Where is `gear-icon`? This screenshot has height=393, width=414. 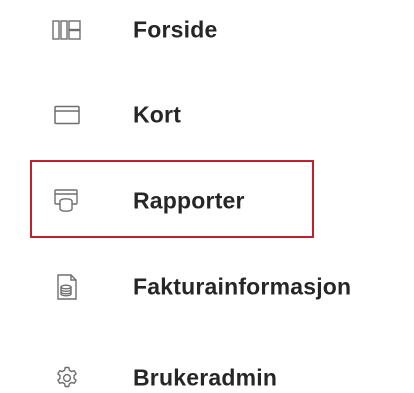 gear-icon is located at coordinates (67, 378).